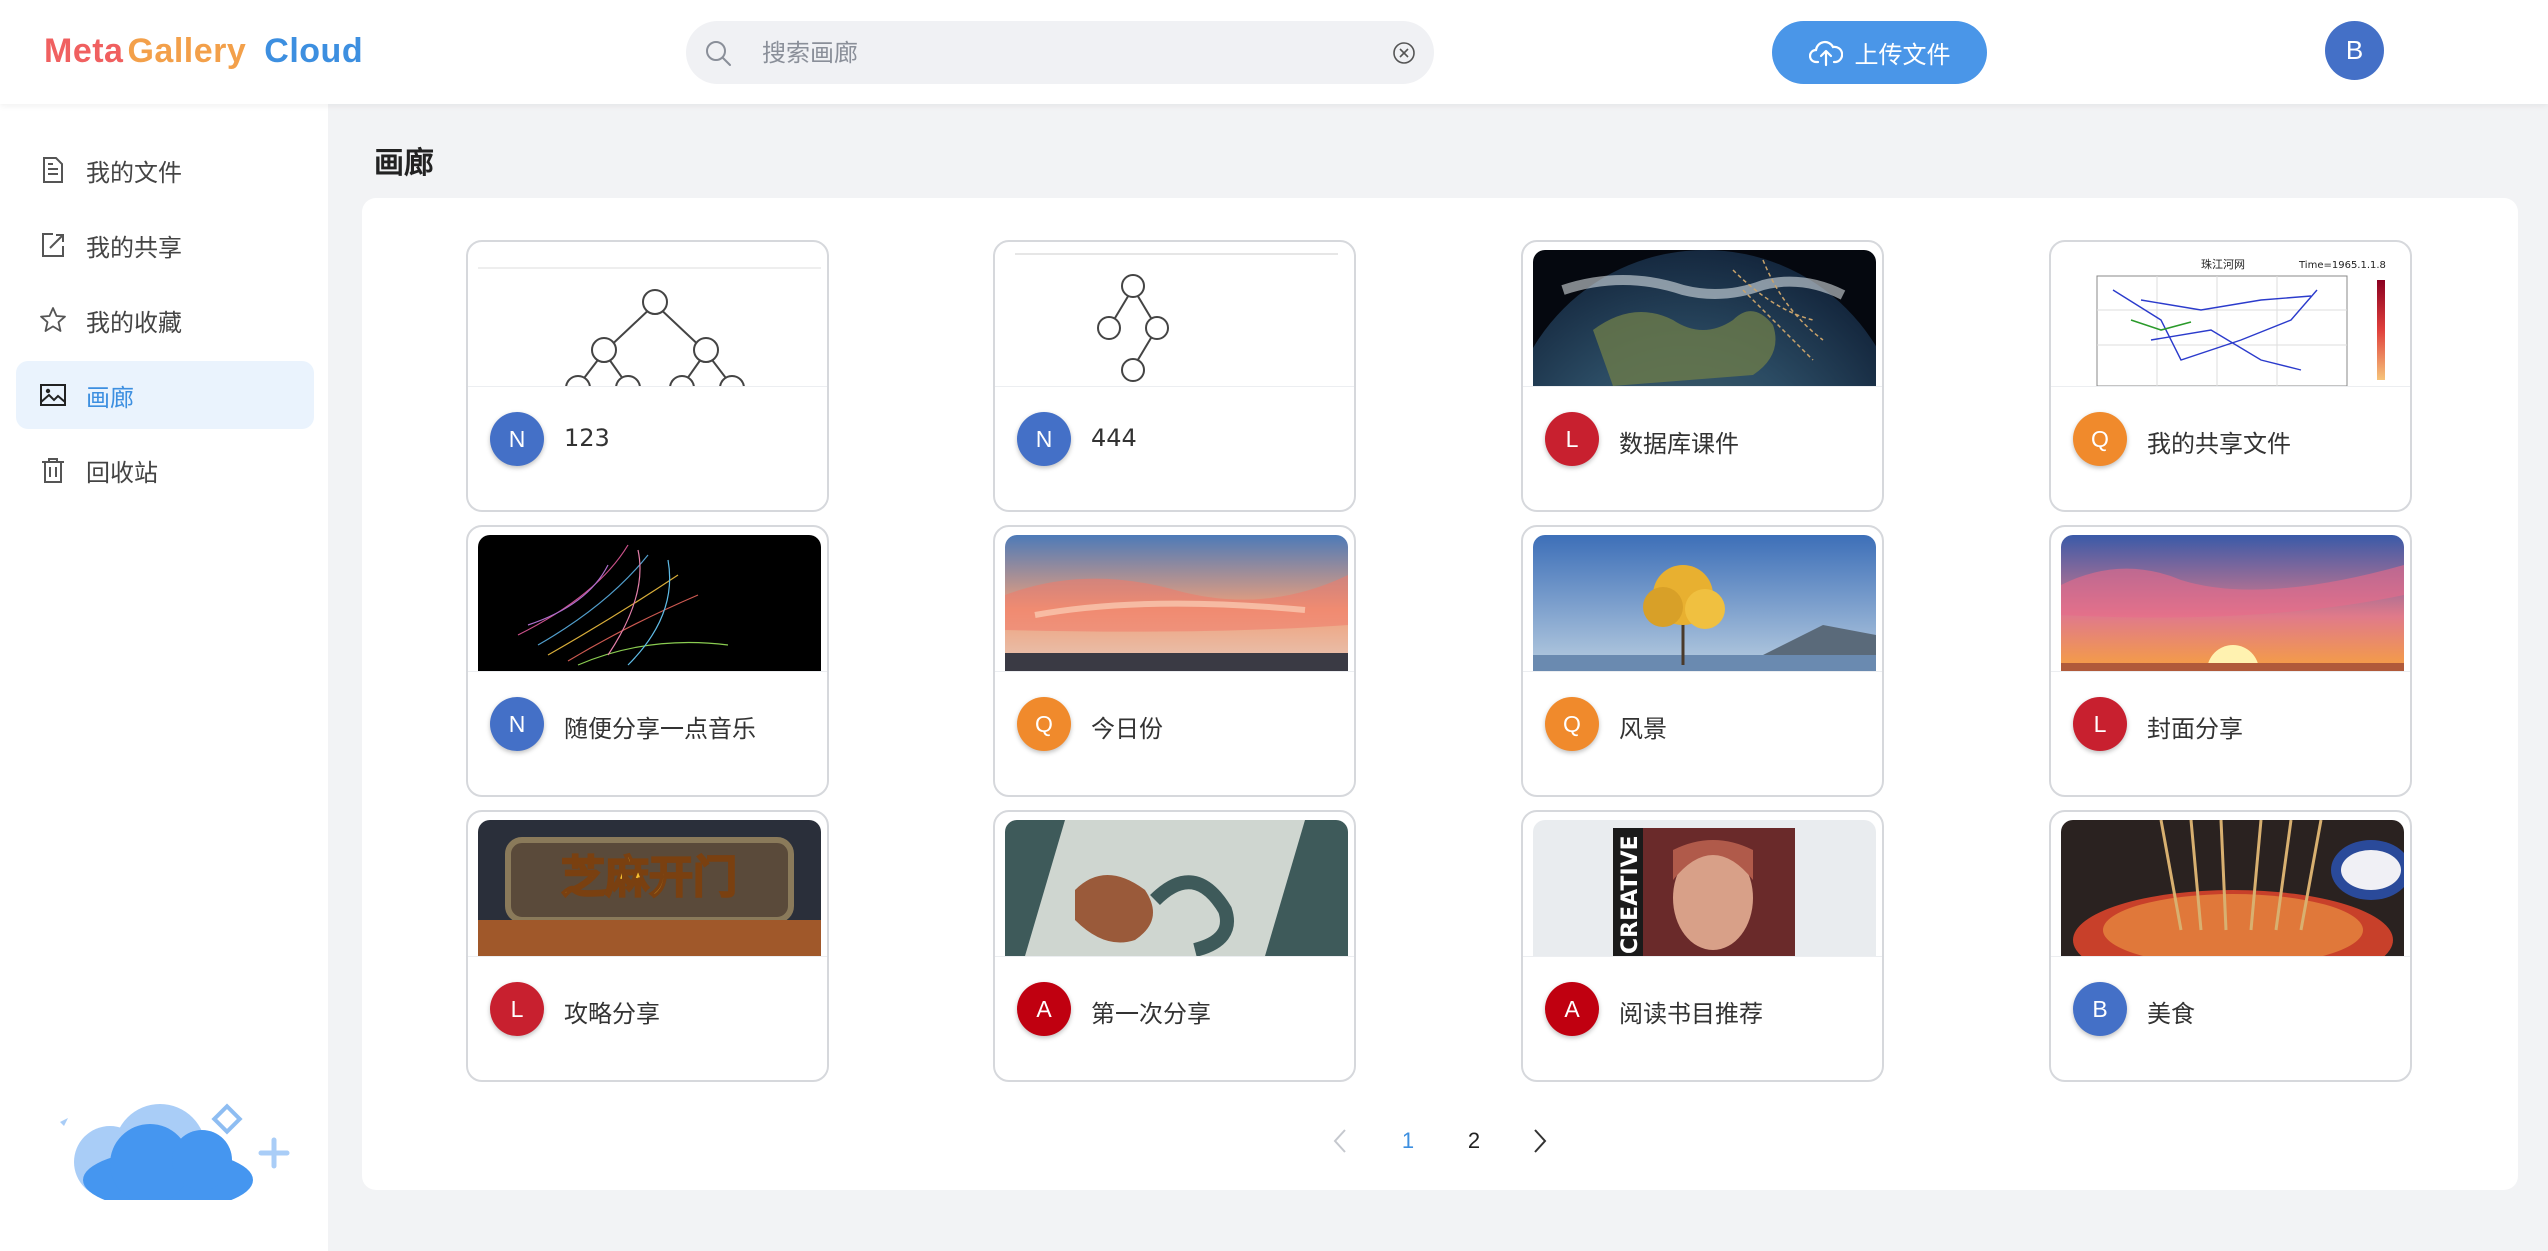  I want to click on logo-meta: Meta, so click(84, 51).